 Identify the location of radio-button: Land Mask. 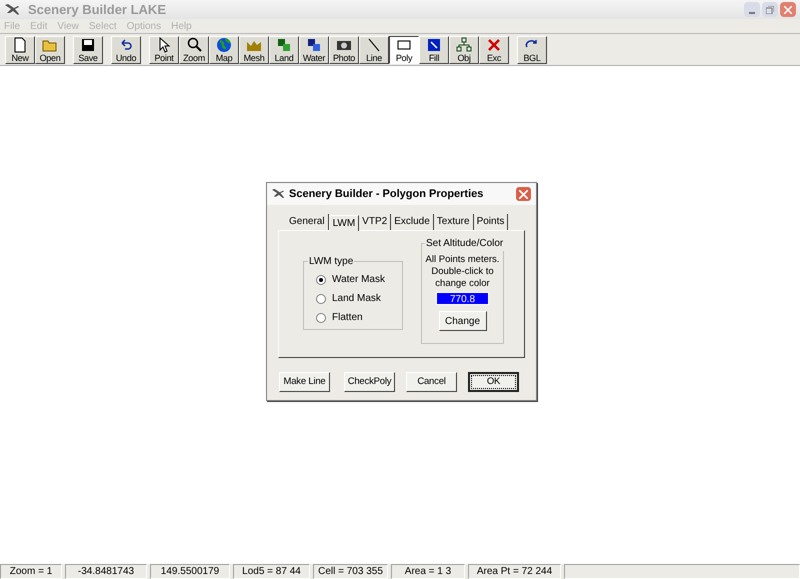
(359, 299).